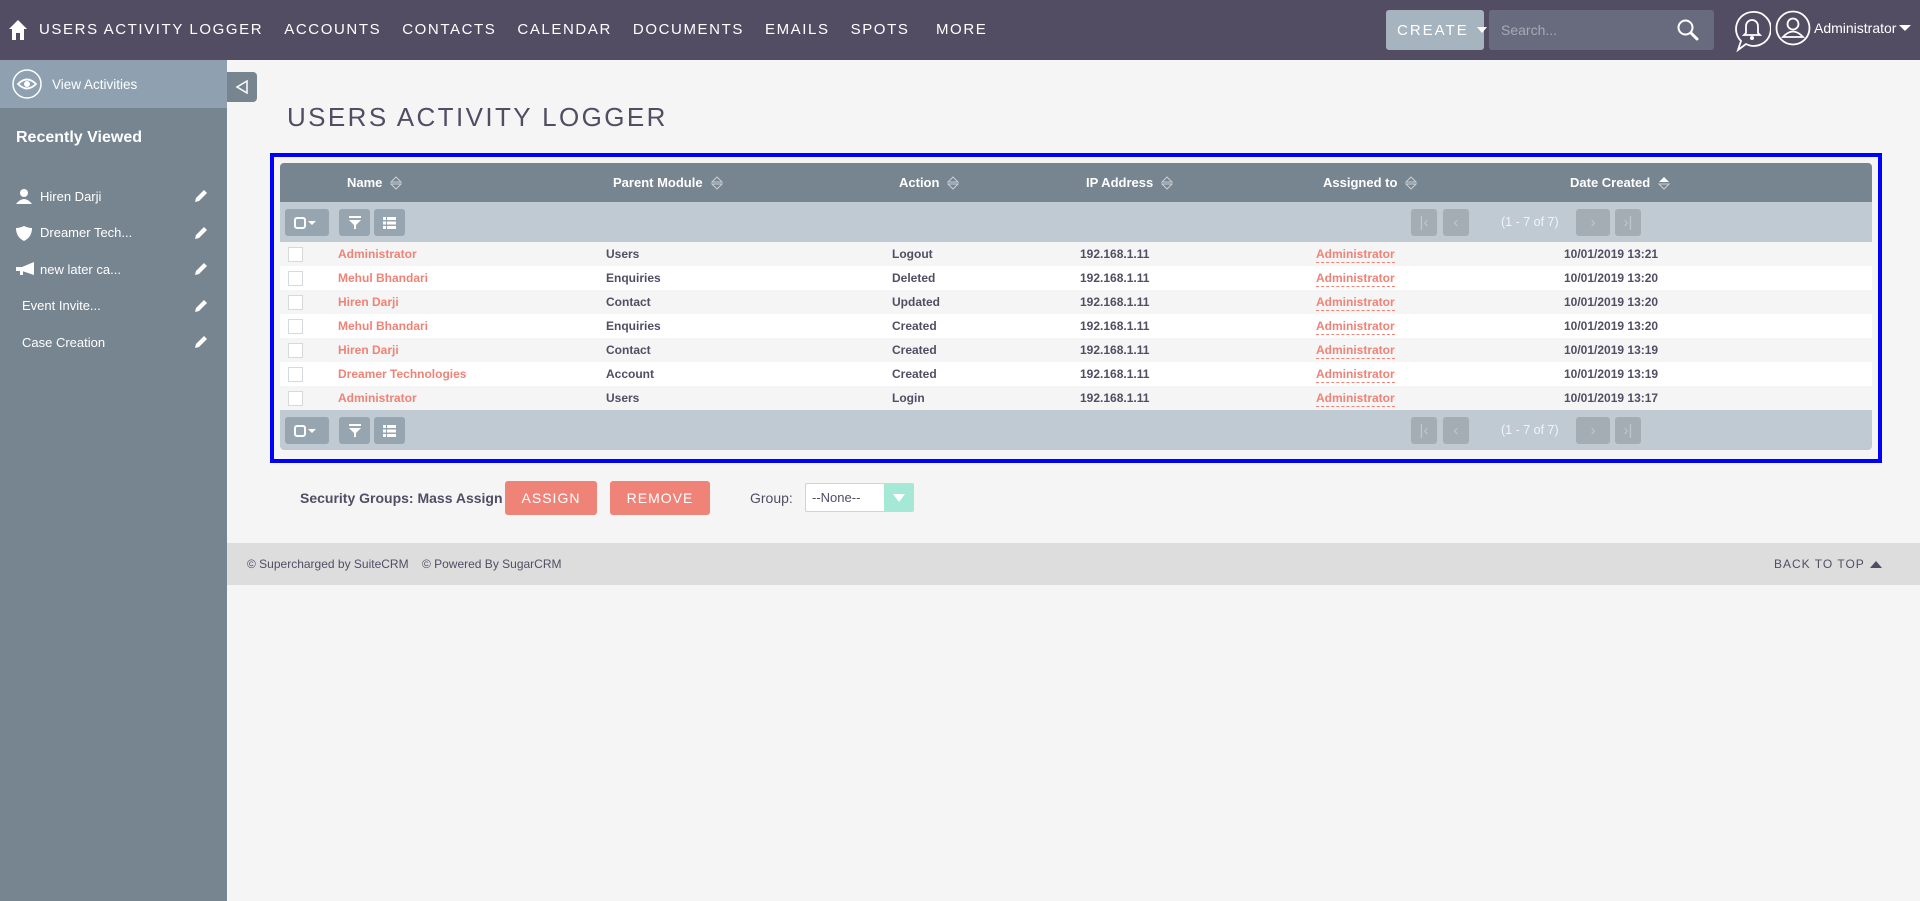 The height and width of the screenshot is (901, 1920). Describe the element at coordinates (1688, 30) in the screenshot. I see `search-icon` at that location.